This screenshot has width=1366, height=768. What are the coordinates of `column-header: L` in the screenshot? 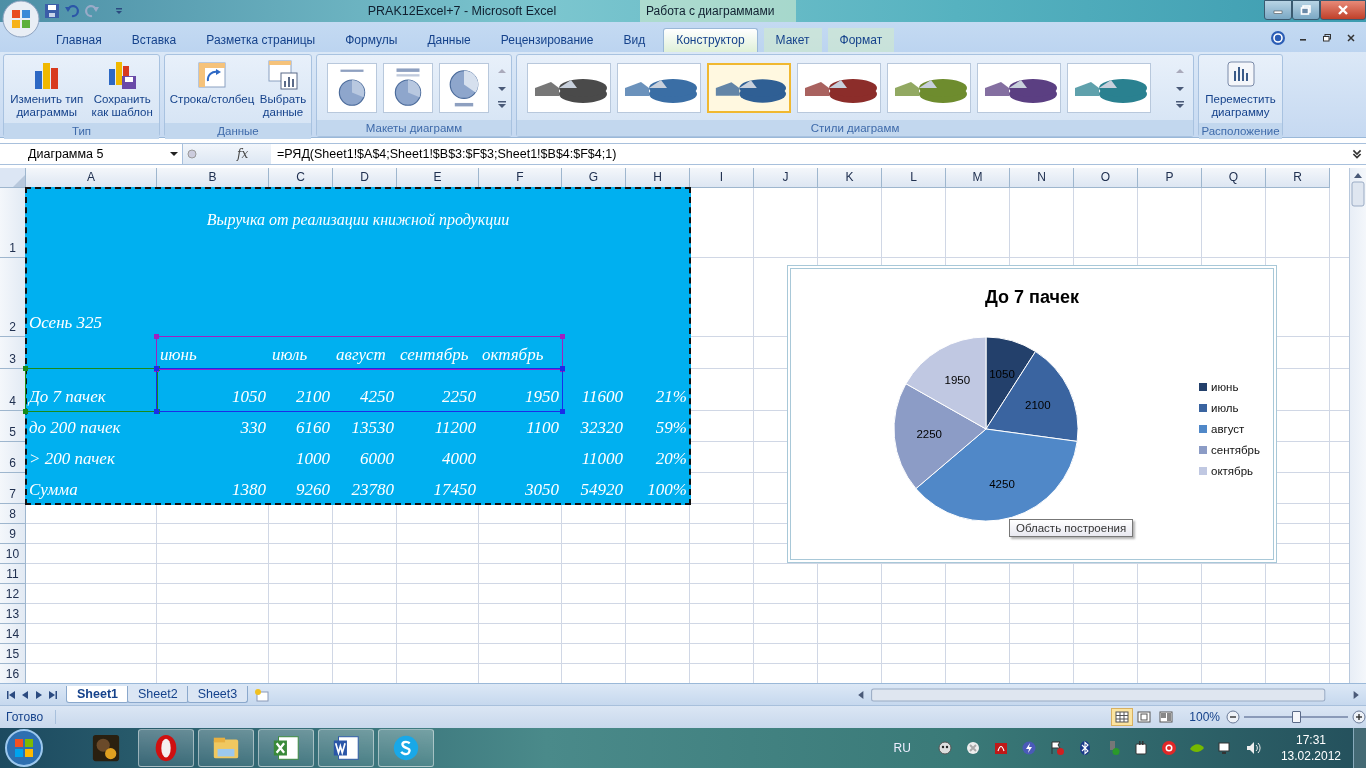 It's located at (914, 177).